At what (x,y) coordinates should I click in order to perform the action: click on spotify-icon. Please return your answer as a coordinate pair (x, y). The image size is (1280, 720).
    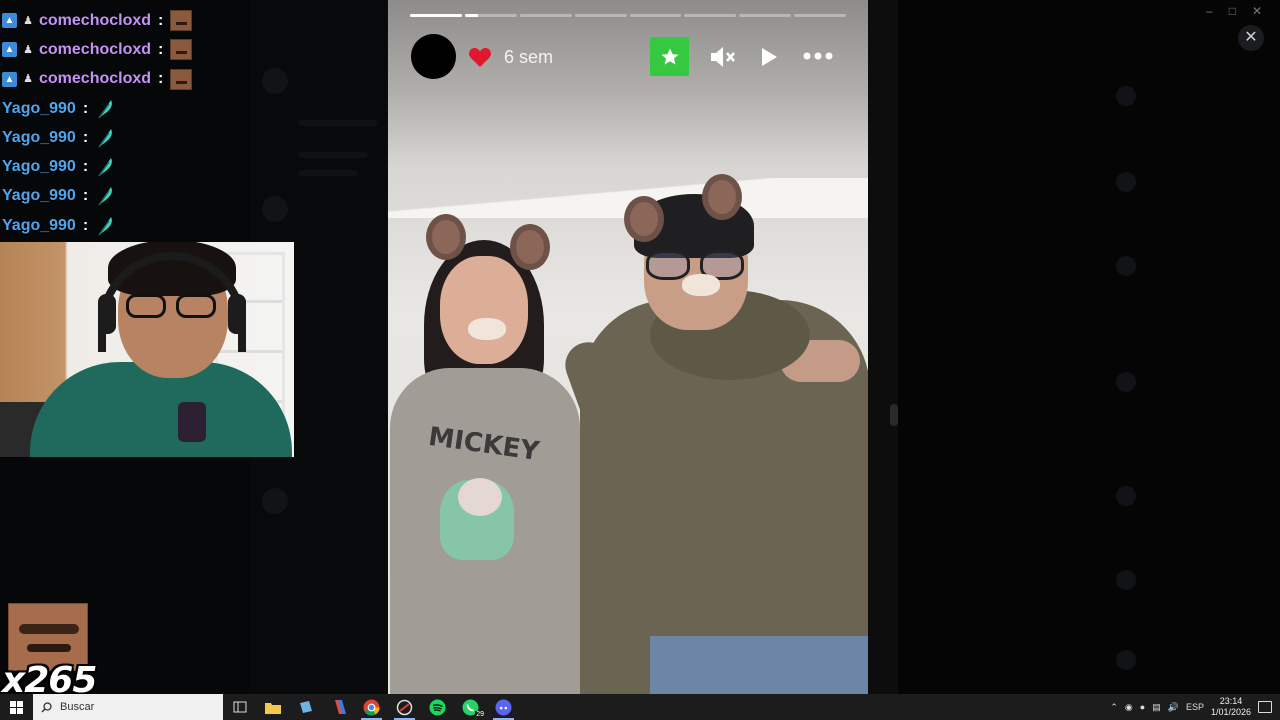
    Looking at the image, I should click on (437, 707).